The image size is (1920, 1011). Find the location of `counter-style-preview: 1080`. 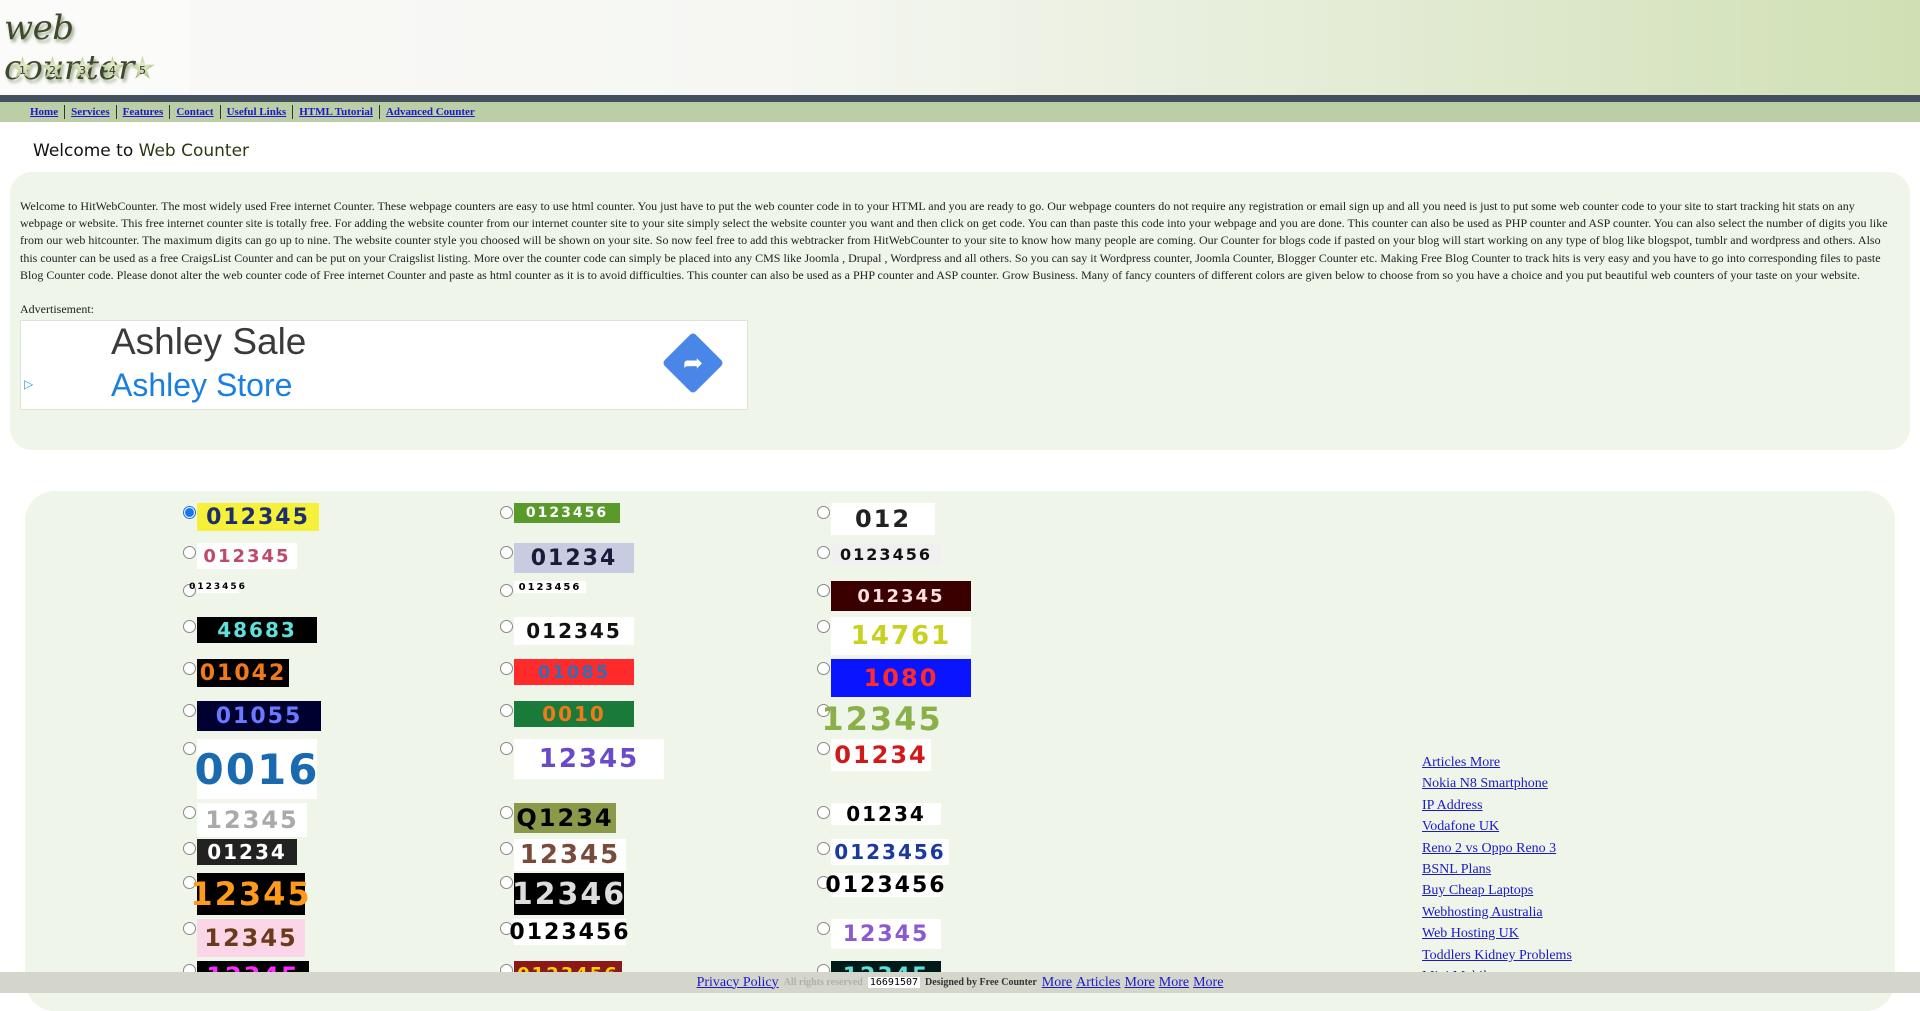

counter-style-preview: 1080 is located at coordinates (901, 678).